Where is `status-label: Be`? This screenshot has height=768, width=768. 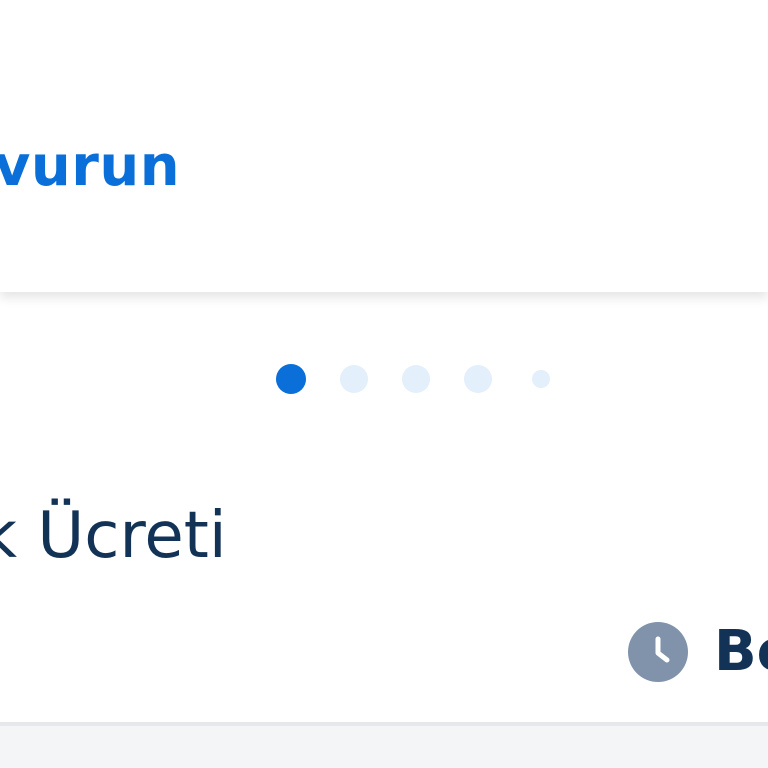
status-label: Be is located at coordinates (741, 651).